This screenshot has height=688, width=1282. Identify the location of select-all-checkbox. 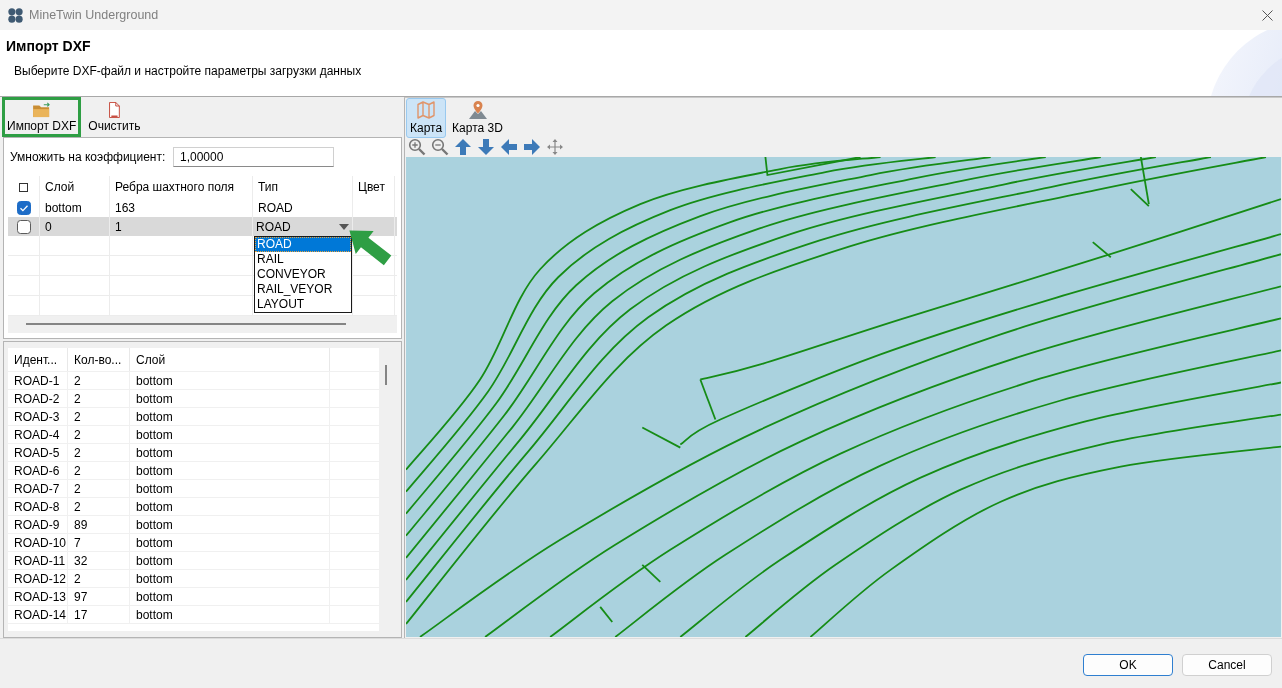
(23, 187).